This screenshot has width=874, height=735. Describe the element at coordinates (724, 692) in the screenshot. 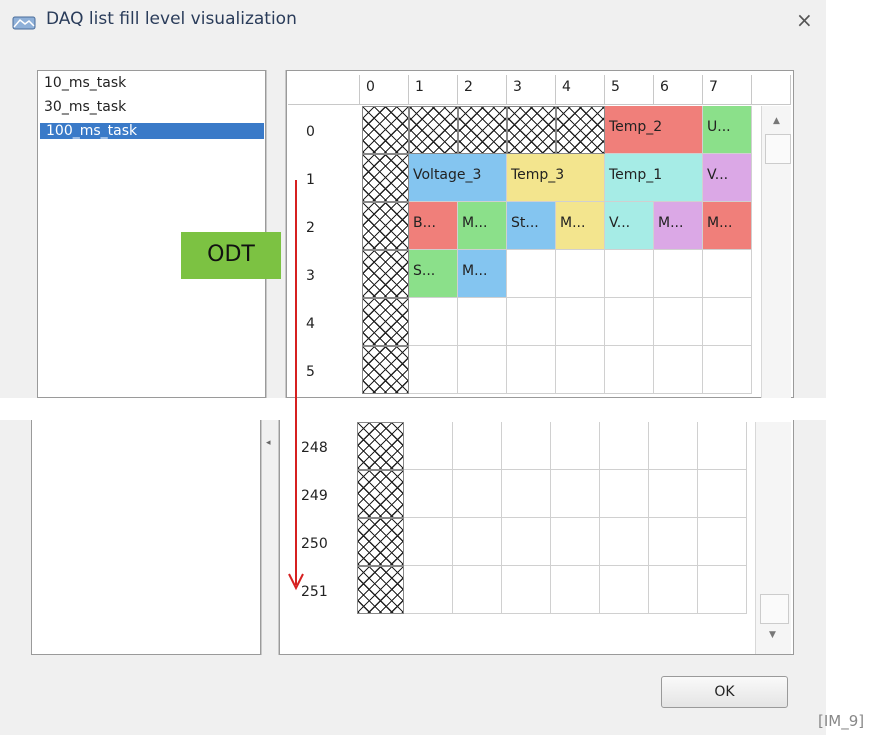

I see `ok-button: OK` at that location.